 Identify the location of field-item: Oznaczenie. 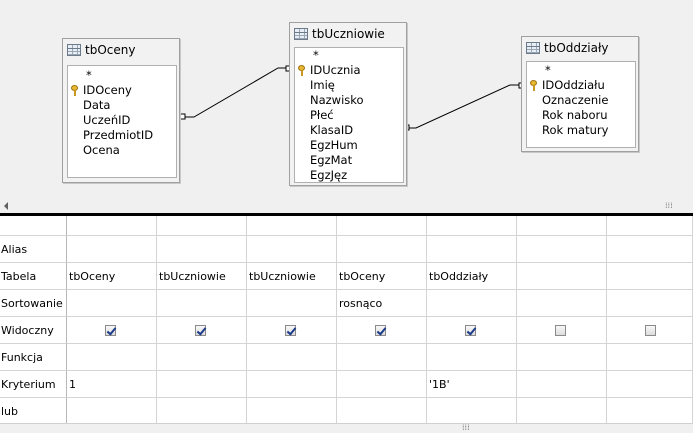
(581, 100).